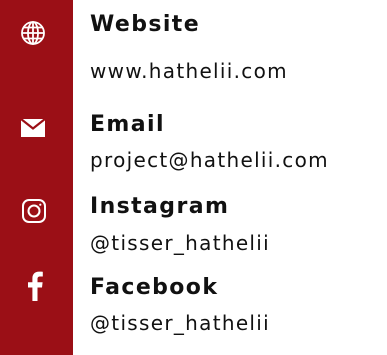 The height and width of the screenshot is (355, 387). I want to click on facebook-handle-link: @tisser_hathelii, so click(180, 323).